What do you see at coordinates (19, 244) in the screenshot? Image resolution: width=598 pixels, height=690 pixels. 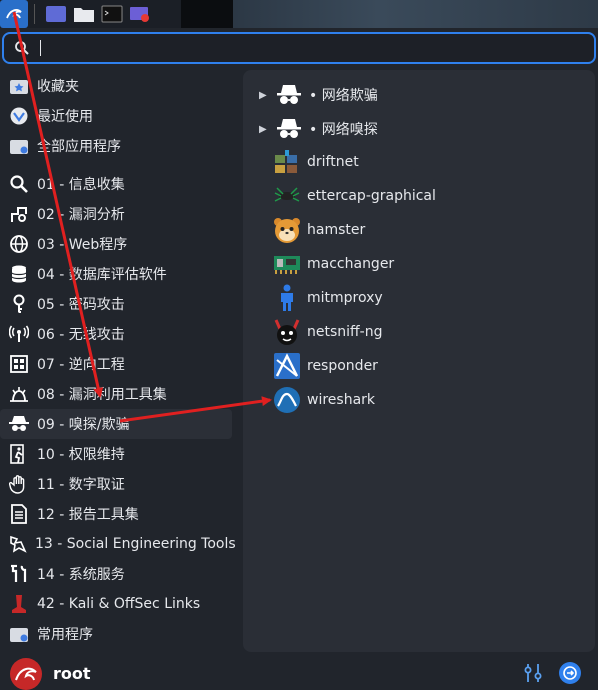 I see `globe-icon` at bounding box center [19, 244].